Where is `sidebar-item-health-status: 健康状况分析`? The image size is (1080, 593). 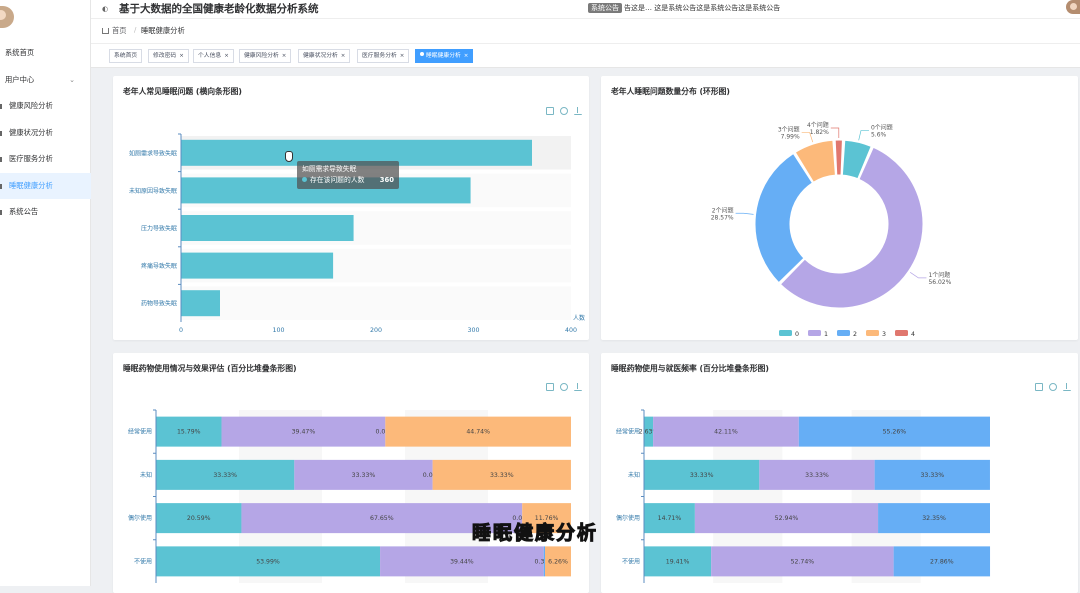 sidebar-item-health-status: 健康状况分析 is located at coordinates (45, 133).